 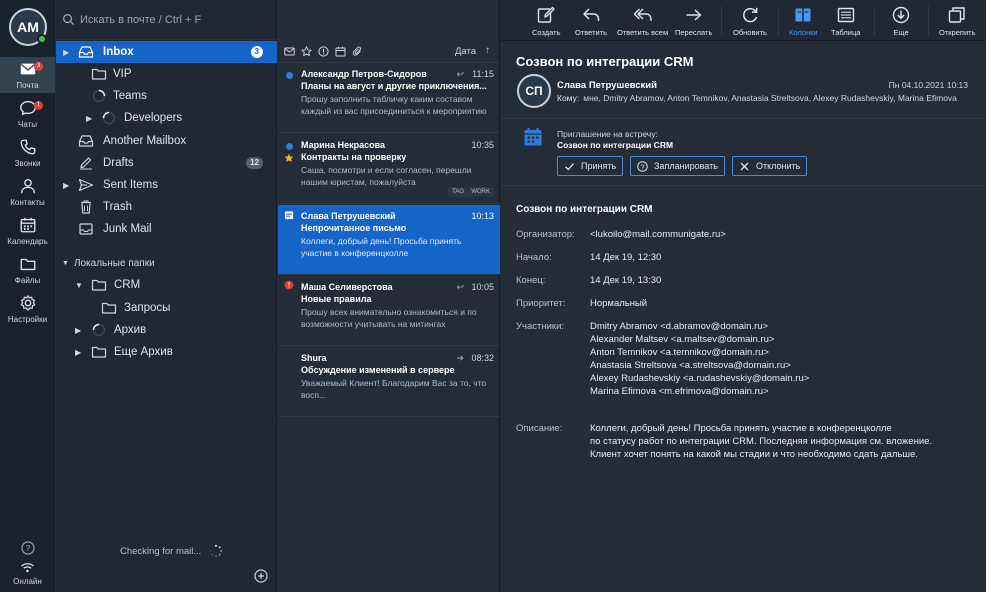 I want to click on inbox-icon, so click(x=86, y=52).